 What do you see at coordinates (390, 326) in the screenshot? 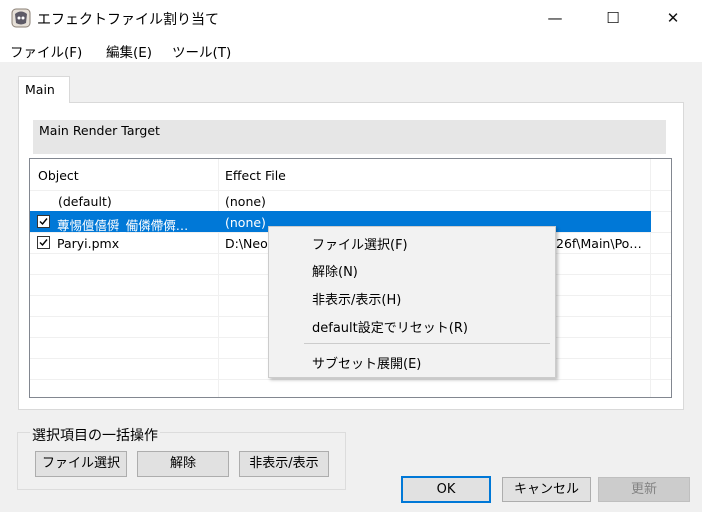
I see `context-menu-item-reset: default設定でリセット(R)` at bounding box center [390, 326].